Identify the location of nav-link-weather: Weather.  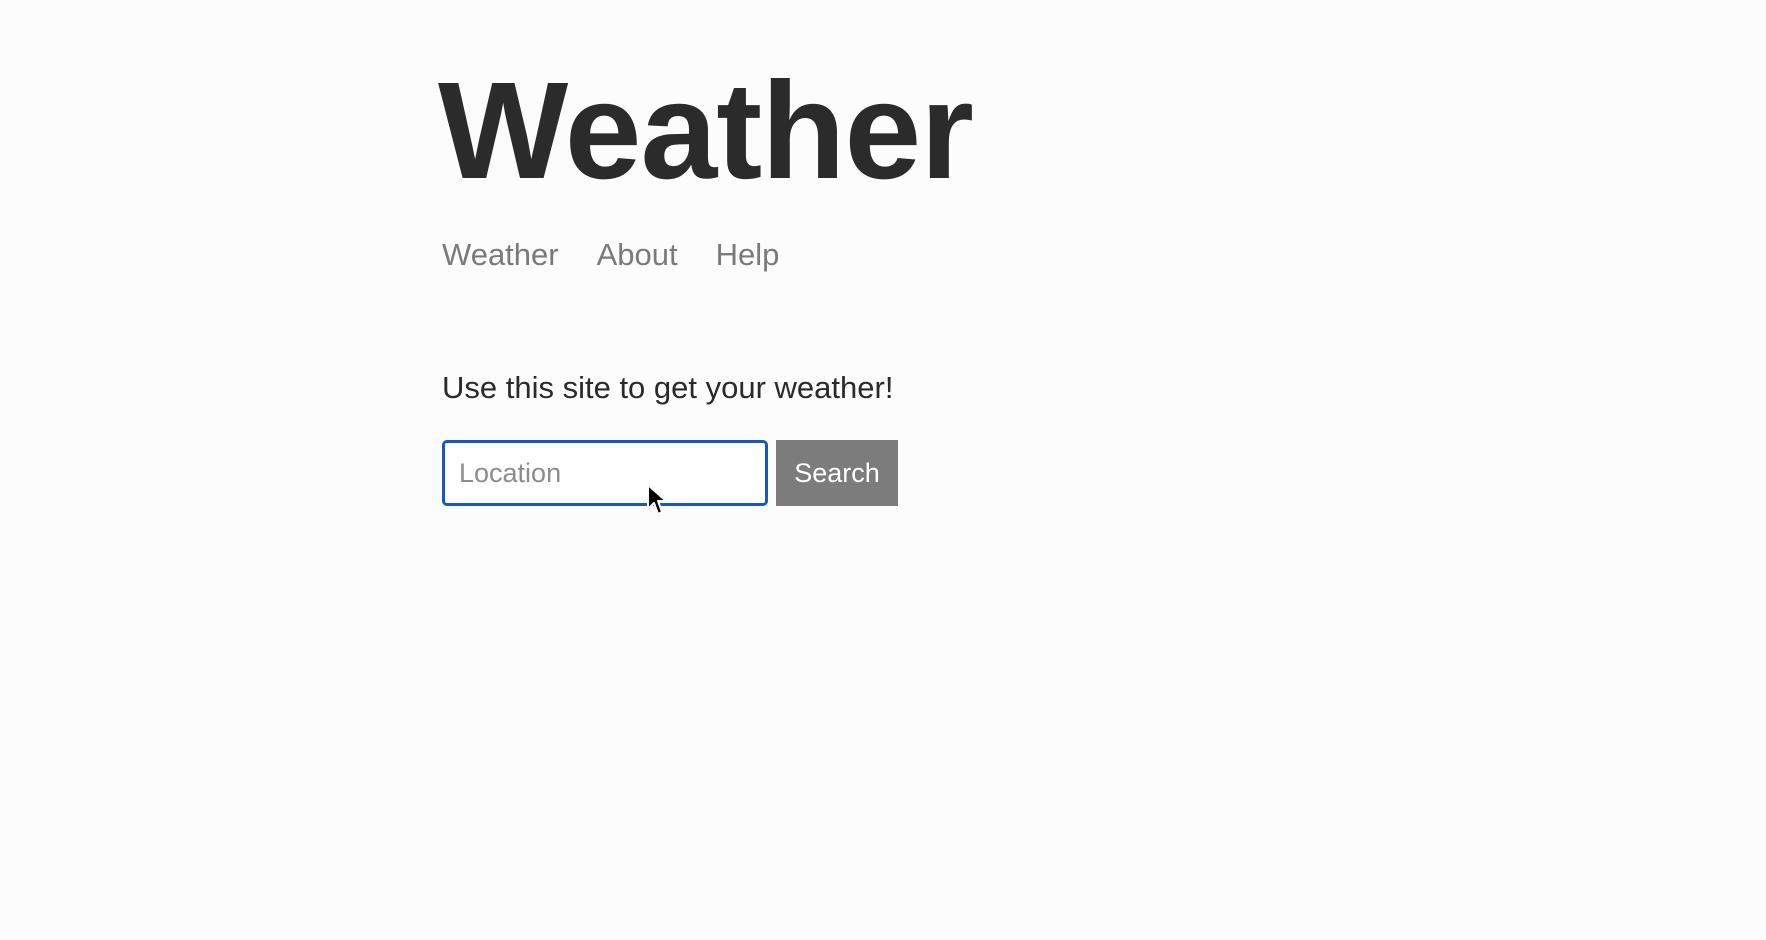
(500, 255).